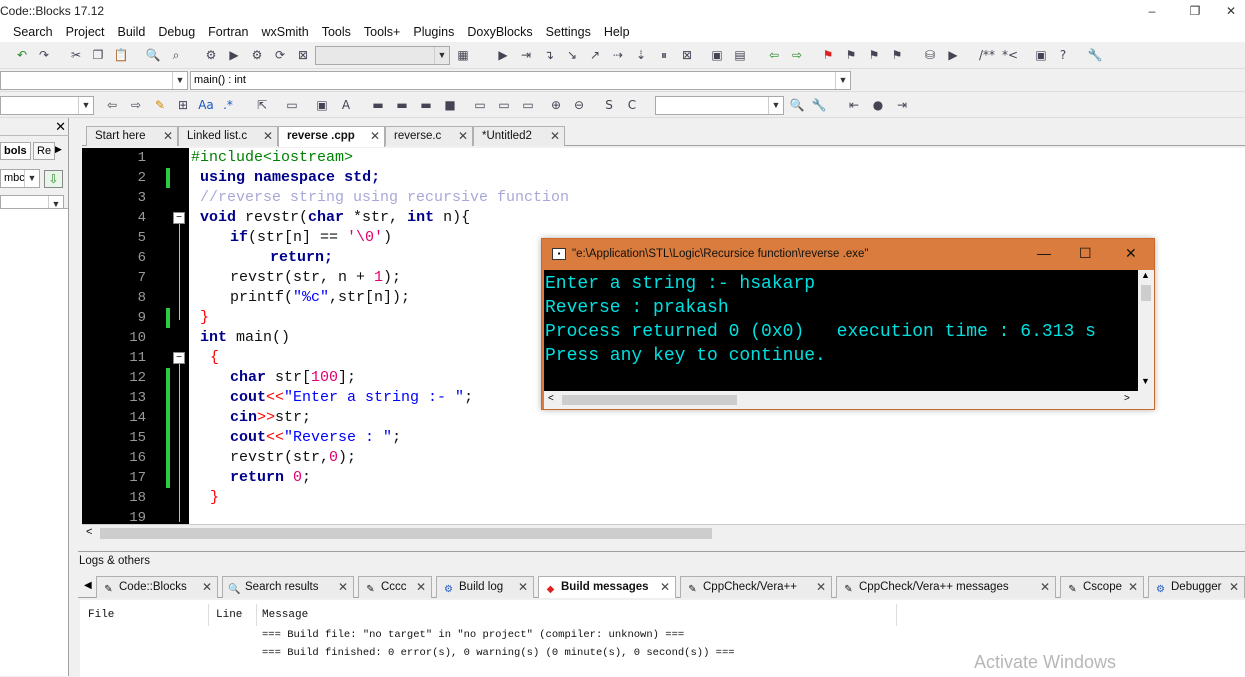 This screenshot has width=1245, height=677. Describe the element at coordinates (1196, 587) in the screenshot. I see `tab-debugger: ⚙ Debugger ✕` at that location.